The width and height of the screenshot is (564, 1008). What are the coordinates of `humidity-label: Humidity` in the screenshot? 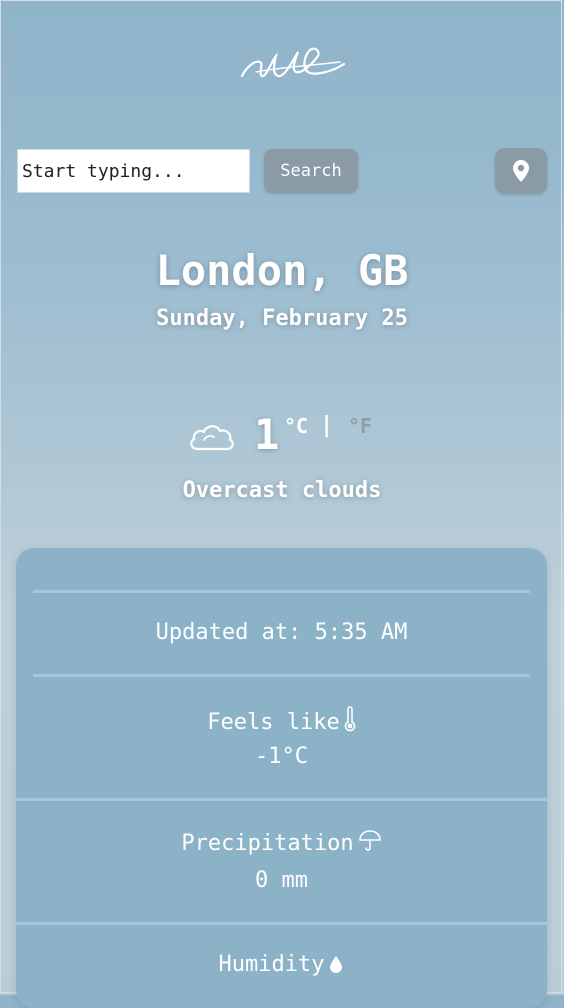 It's located at (271, 964).